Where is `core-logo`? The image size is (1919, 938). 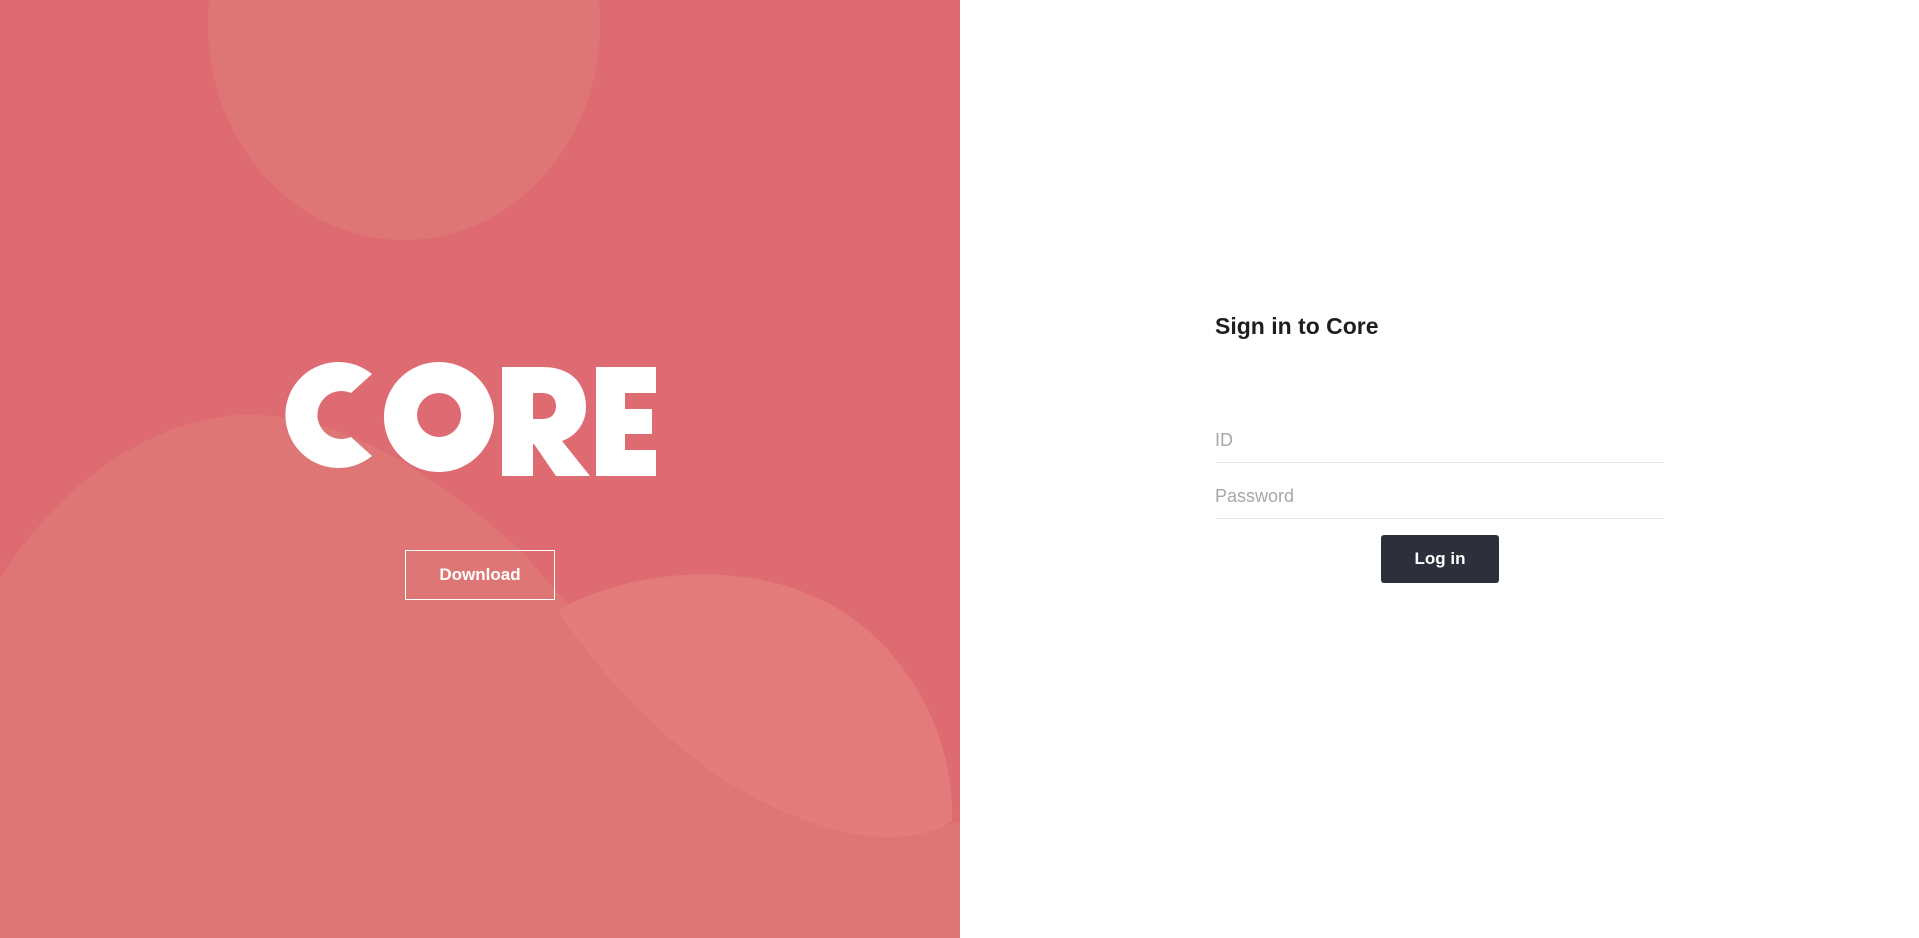
core-logo is located at coordinates (470, 419).